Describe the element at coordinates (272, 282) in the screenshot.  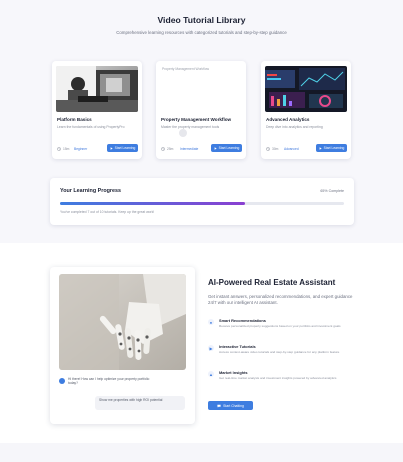
I see `assistant-title: AI-Powered Real Estate Assistant` at that location.